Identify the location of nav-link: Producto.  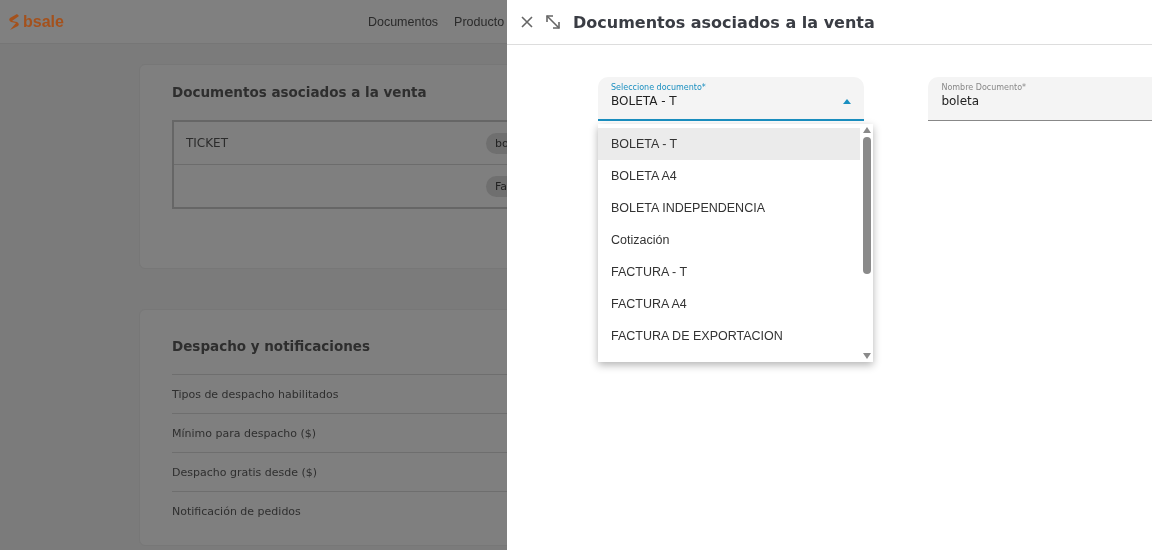
(479, 21).